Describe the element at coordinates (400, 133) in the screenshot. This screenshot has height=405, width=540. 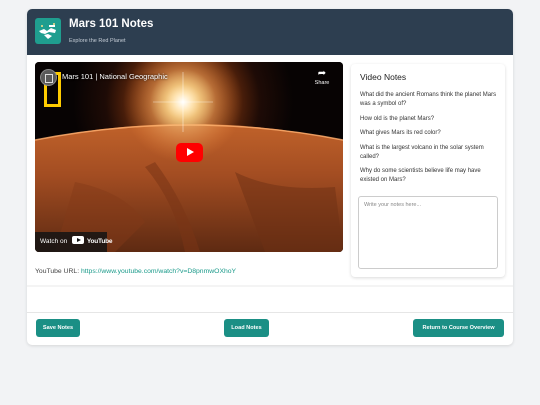
I see `question-item: What gives Mars its red color?` at that location.